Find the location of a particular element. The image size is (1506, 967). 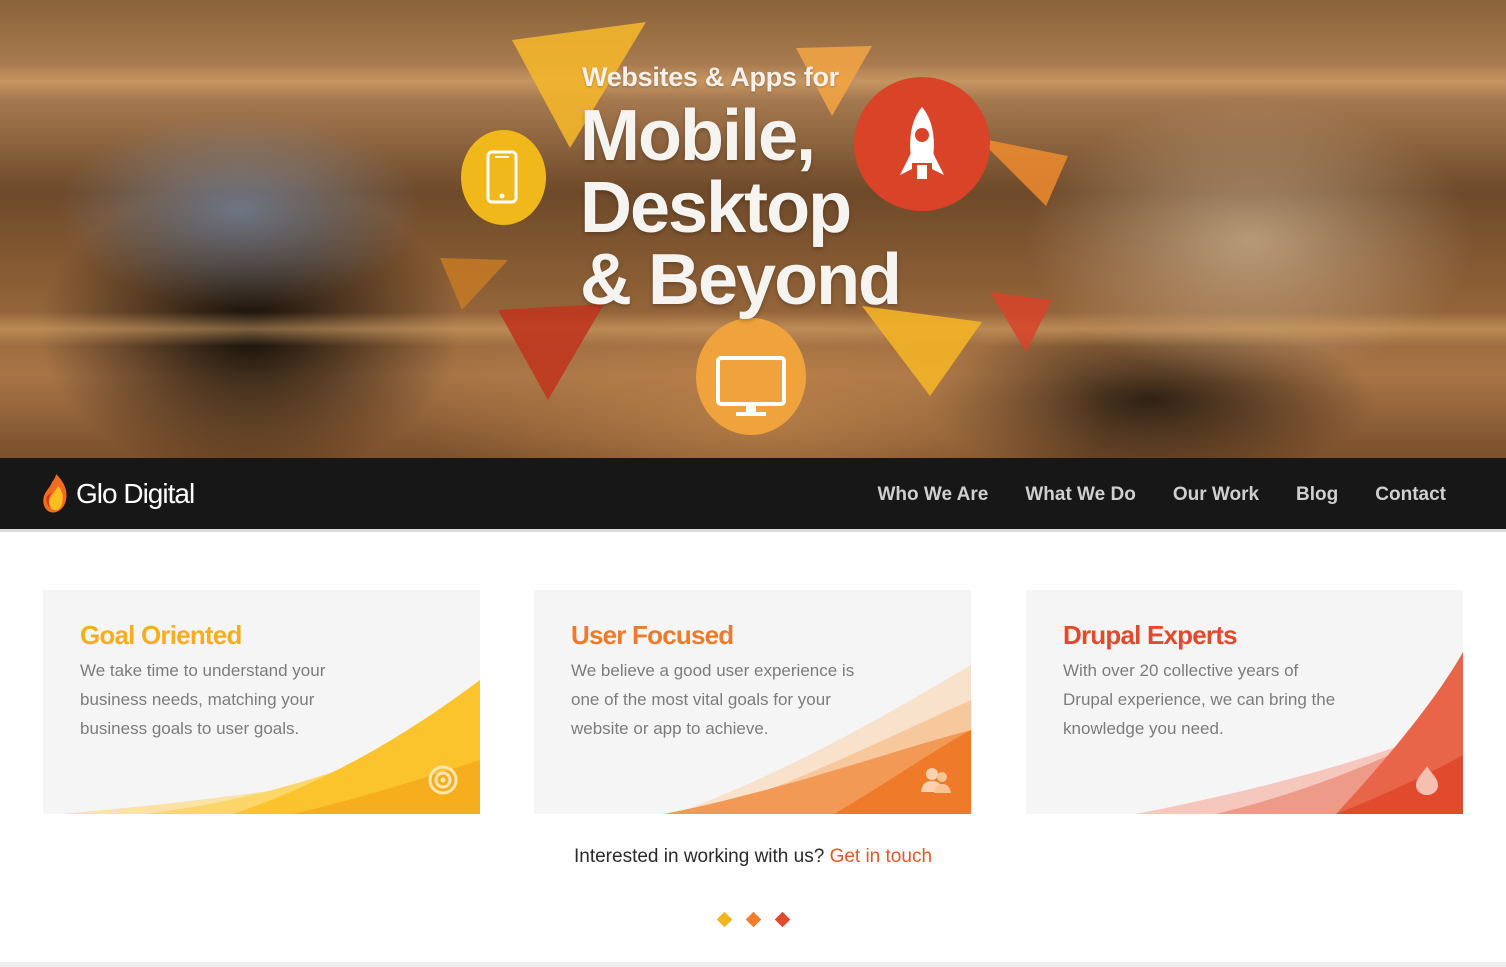

card-title: User Focused is located at coordinates (652, 635).